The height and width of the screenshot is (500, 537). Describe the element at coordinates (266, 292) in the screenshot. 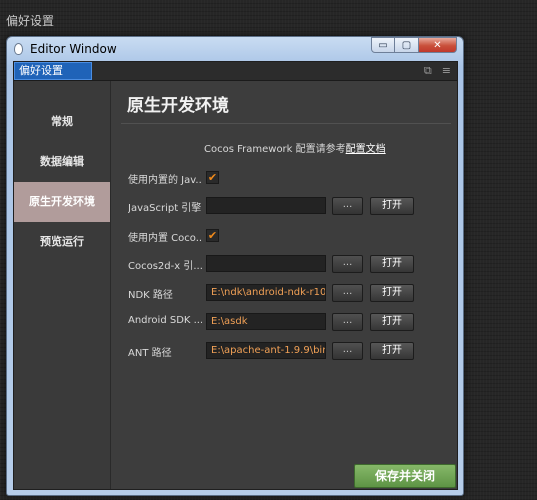

I see `ndk-path-input: E:\ndk\android-ndk-r10e` at that location.